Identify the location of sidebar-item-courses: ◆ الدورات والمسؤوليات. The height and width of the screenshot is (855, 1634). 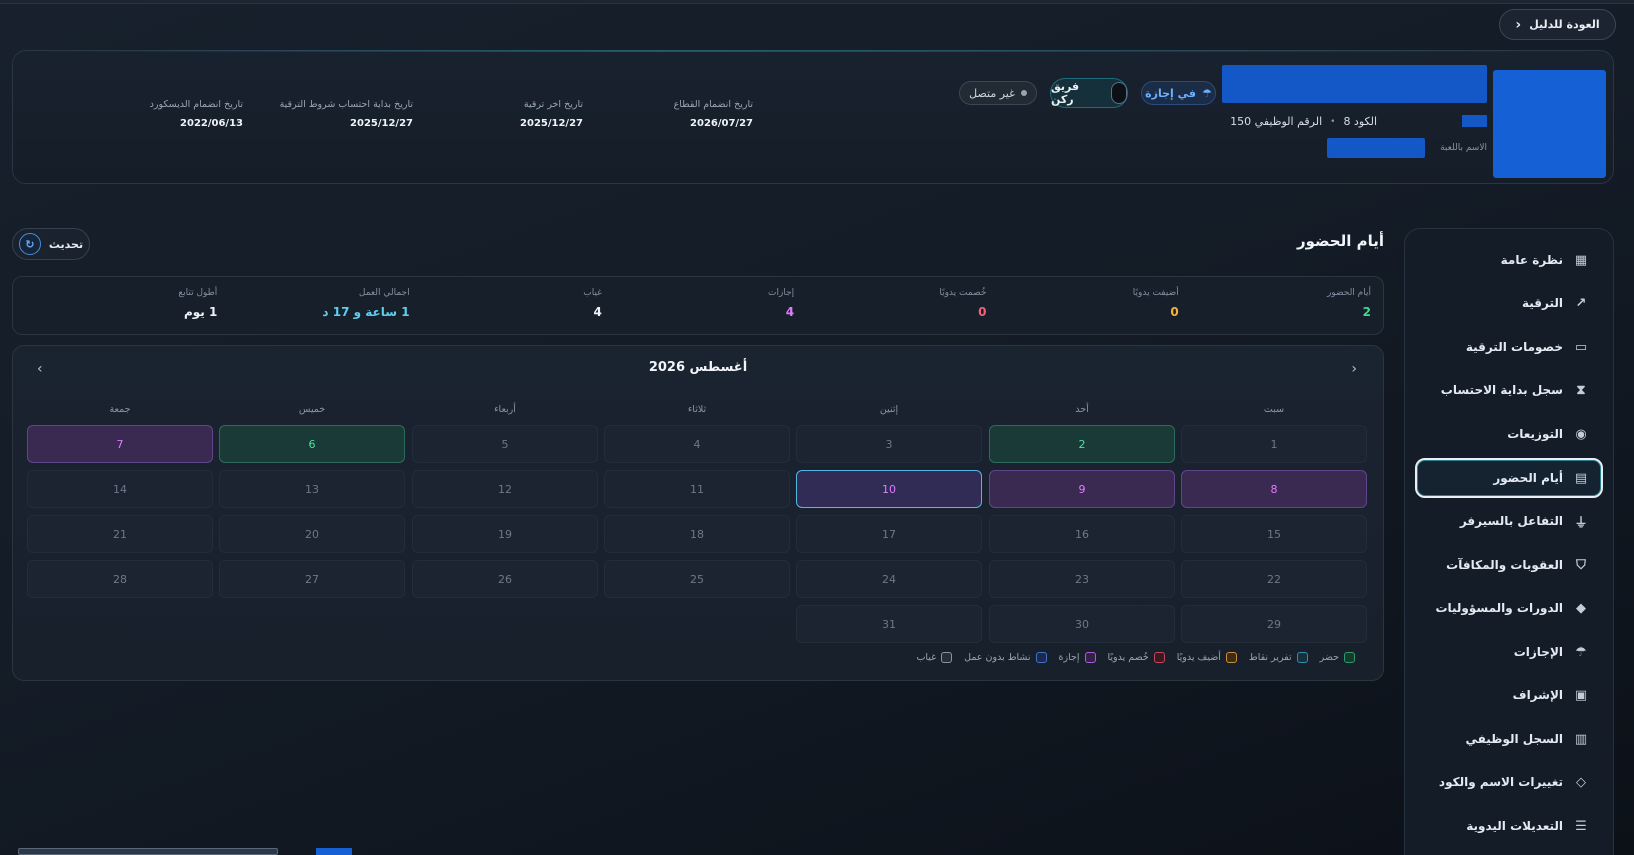
(1509, 608).